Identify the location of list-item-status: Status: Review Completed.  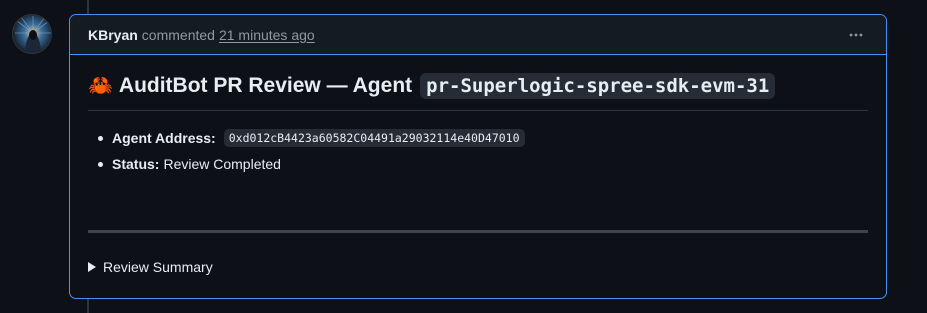
(481, 164).